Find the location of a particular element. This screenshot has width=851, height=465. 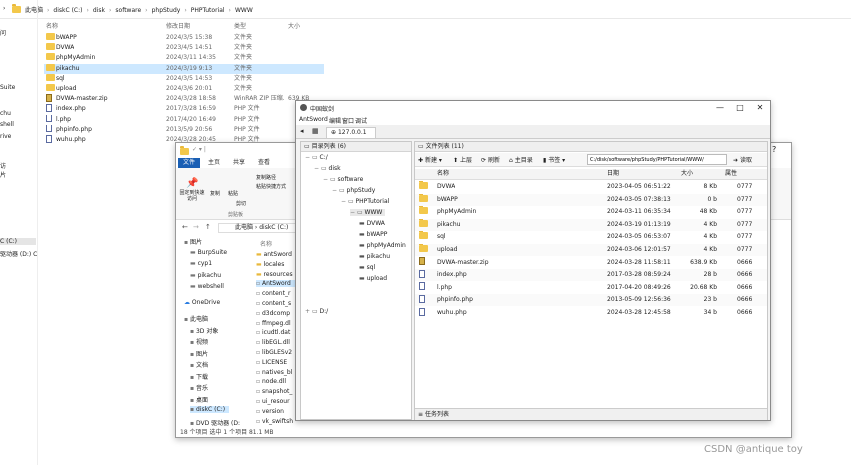

nav-item: ▪ 下载 is located at coordinates (199, 376).